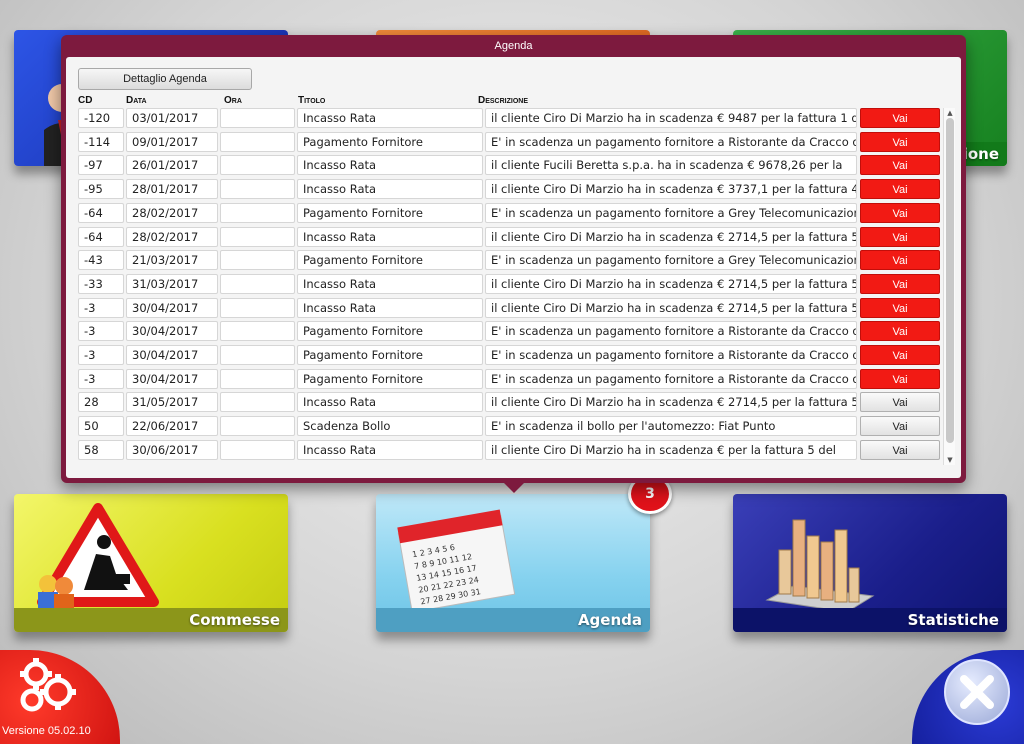  What do you see at coordinates (101, 141) in the screenshot?
I see `cell-cd: -114` at bounding box center [101, 141].